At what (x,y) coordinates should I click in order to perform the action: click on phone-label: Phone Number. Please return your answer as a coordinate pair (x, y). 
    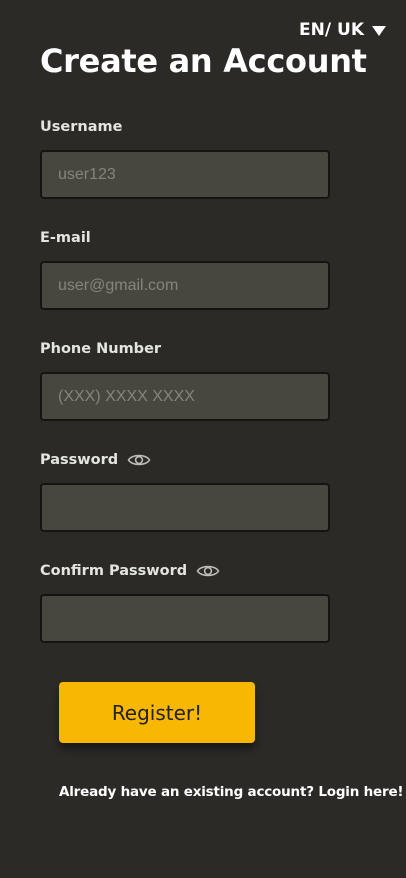
    Looking at the image, I should click on (100, 349).